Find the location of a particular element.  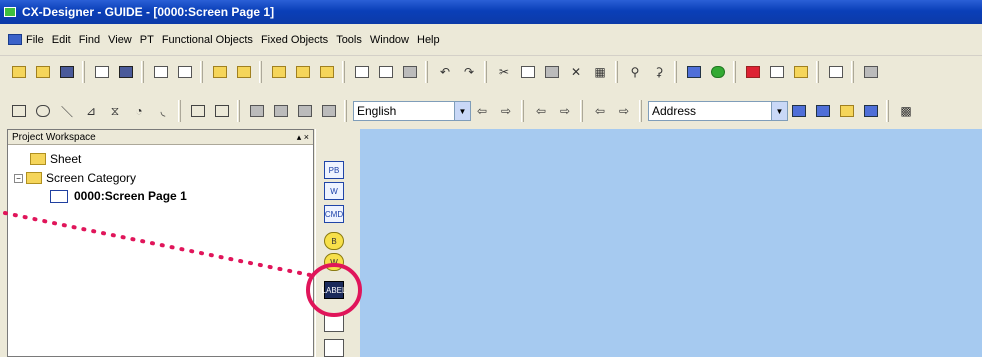

sector-icon: ◔ is located at coordinates (139, 111).